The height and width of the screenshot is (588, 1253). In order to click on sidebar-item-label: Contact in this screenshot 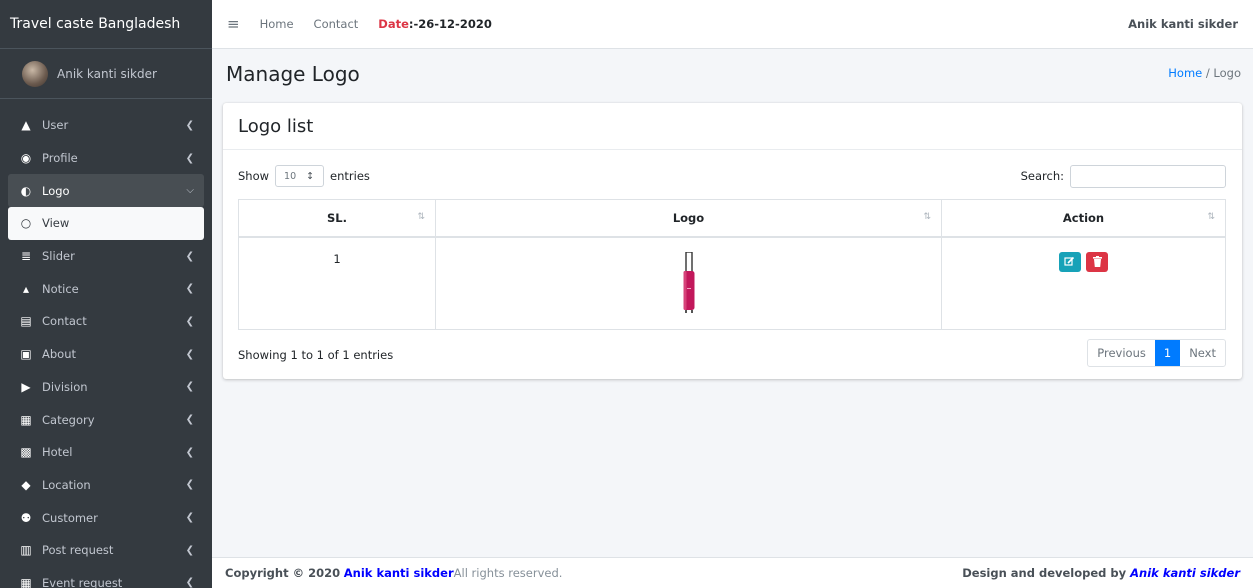, I will do `click(64, 321)`.